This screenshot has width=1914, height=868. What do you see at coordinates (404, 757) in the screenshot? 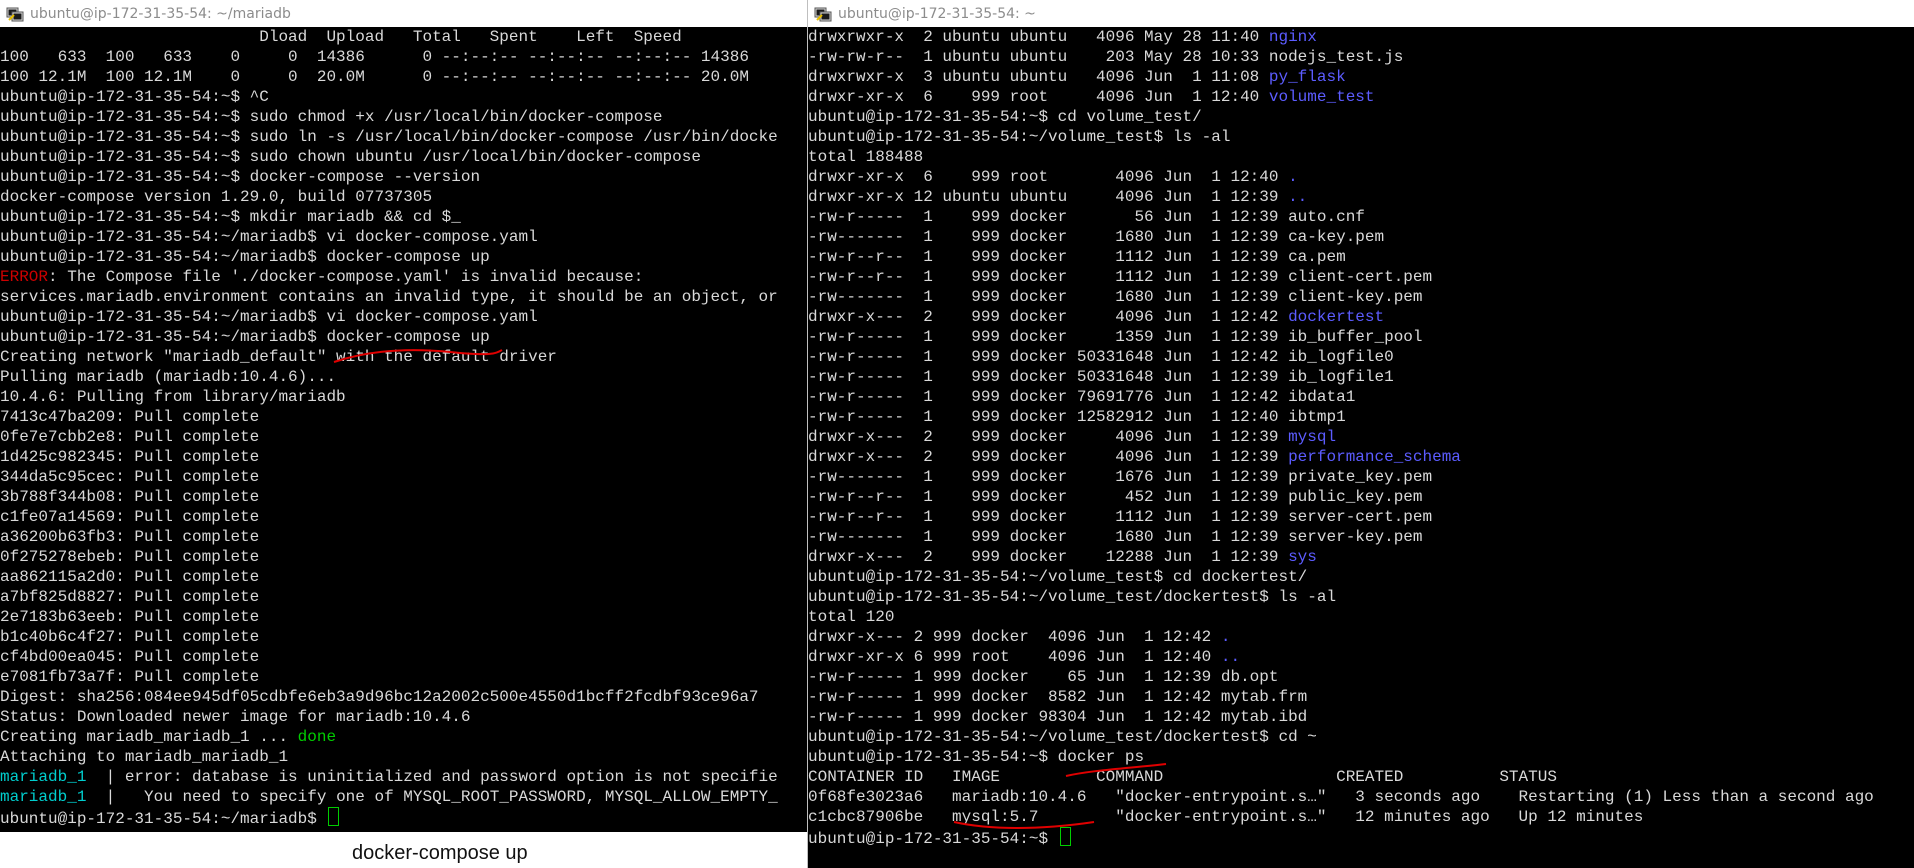
I see `terminal-line: Attaching to mariadb_mariadb_1` at bounding box center [404, 757].